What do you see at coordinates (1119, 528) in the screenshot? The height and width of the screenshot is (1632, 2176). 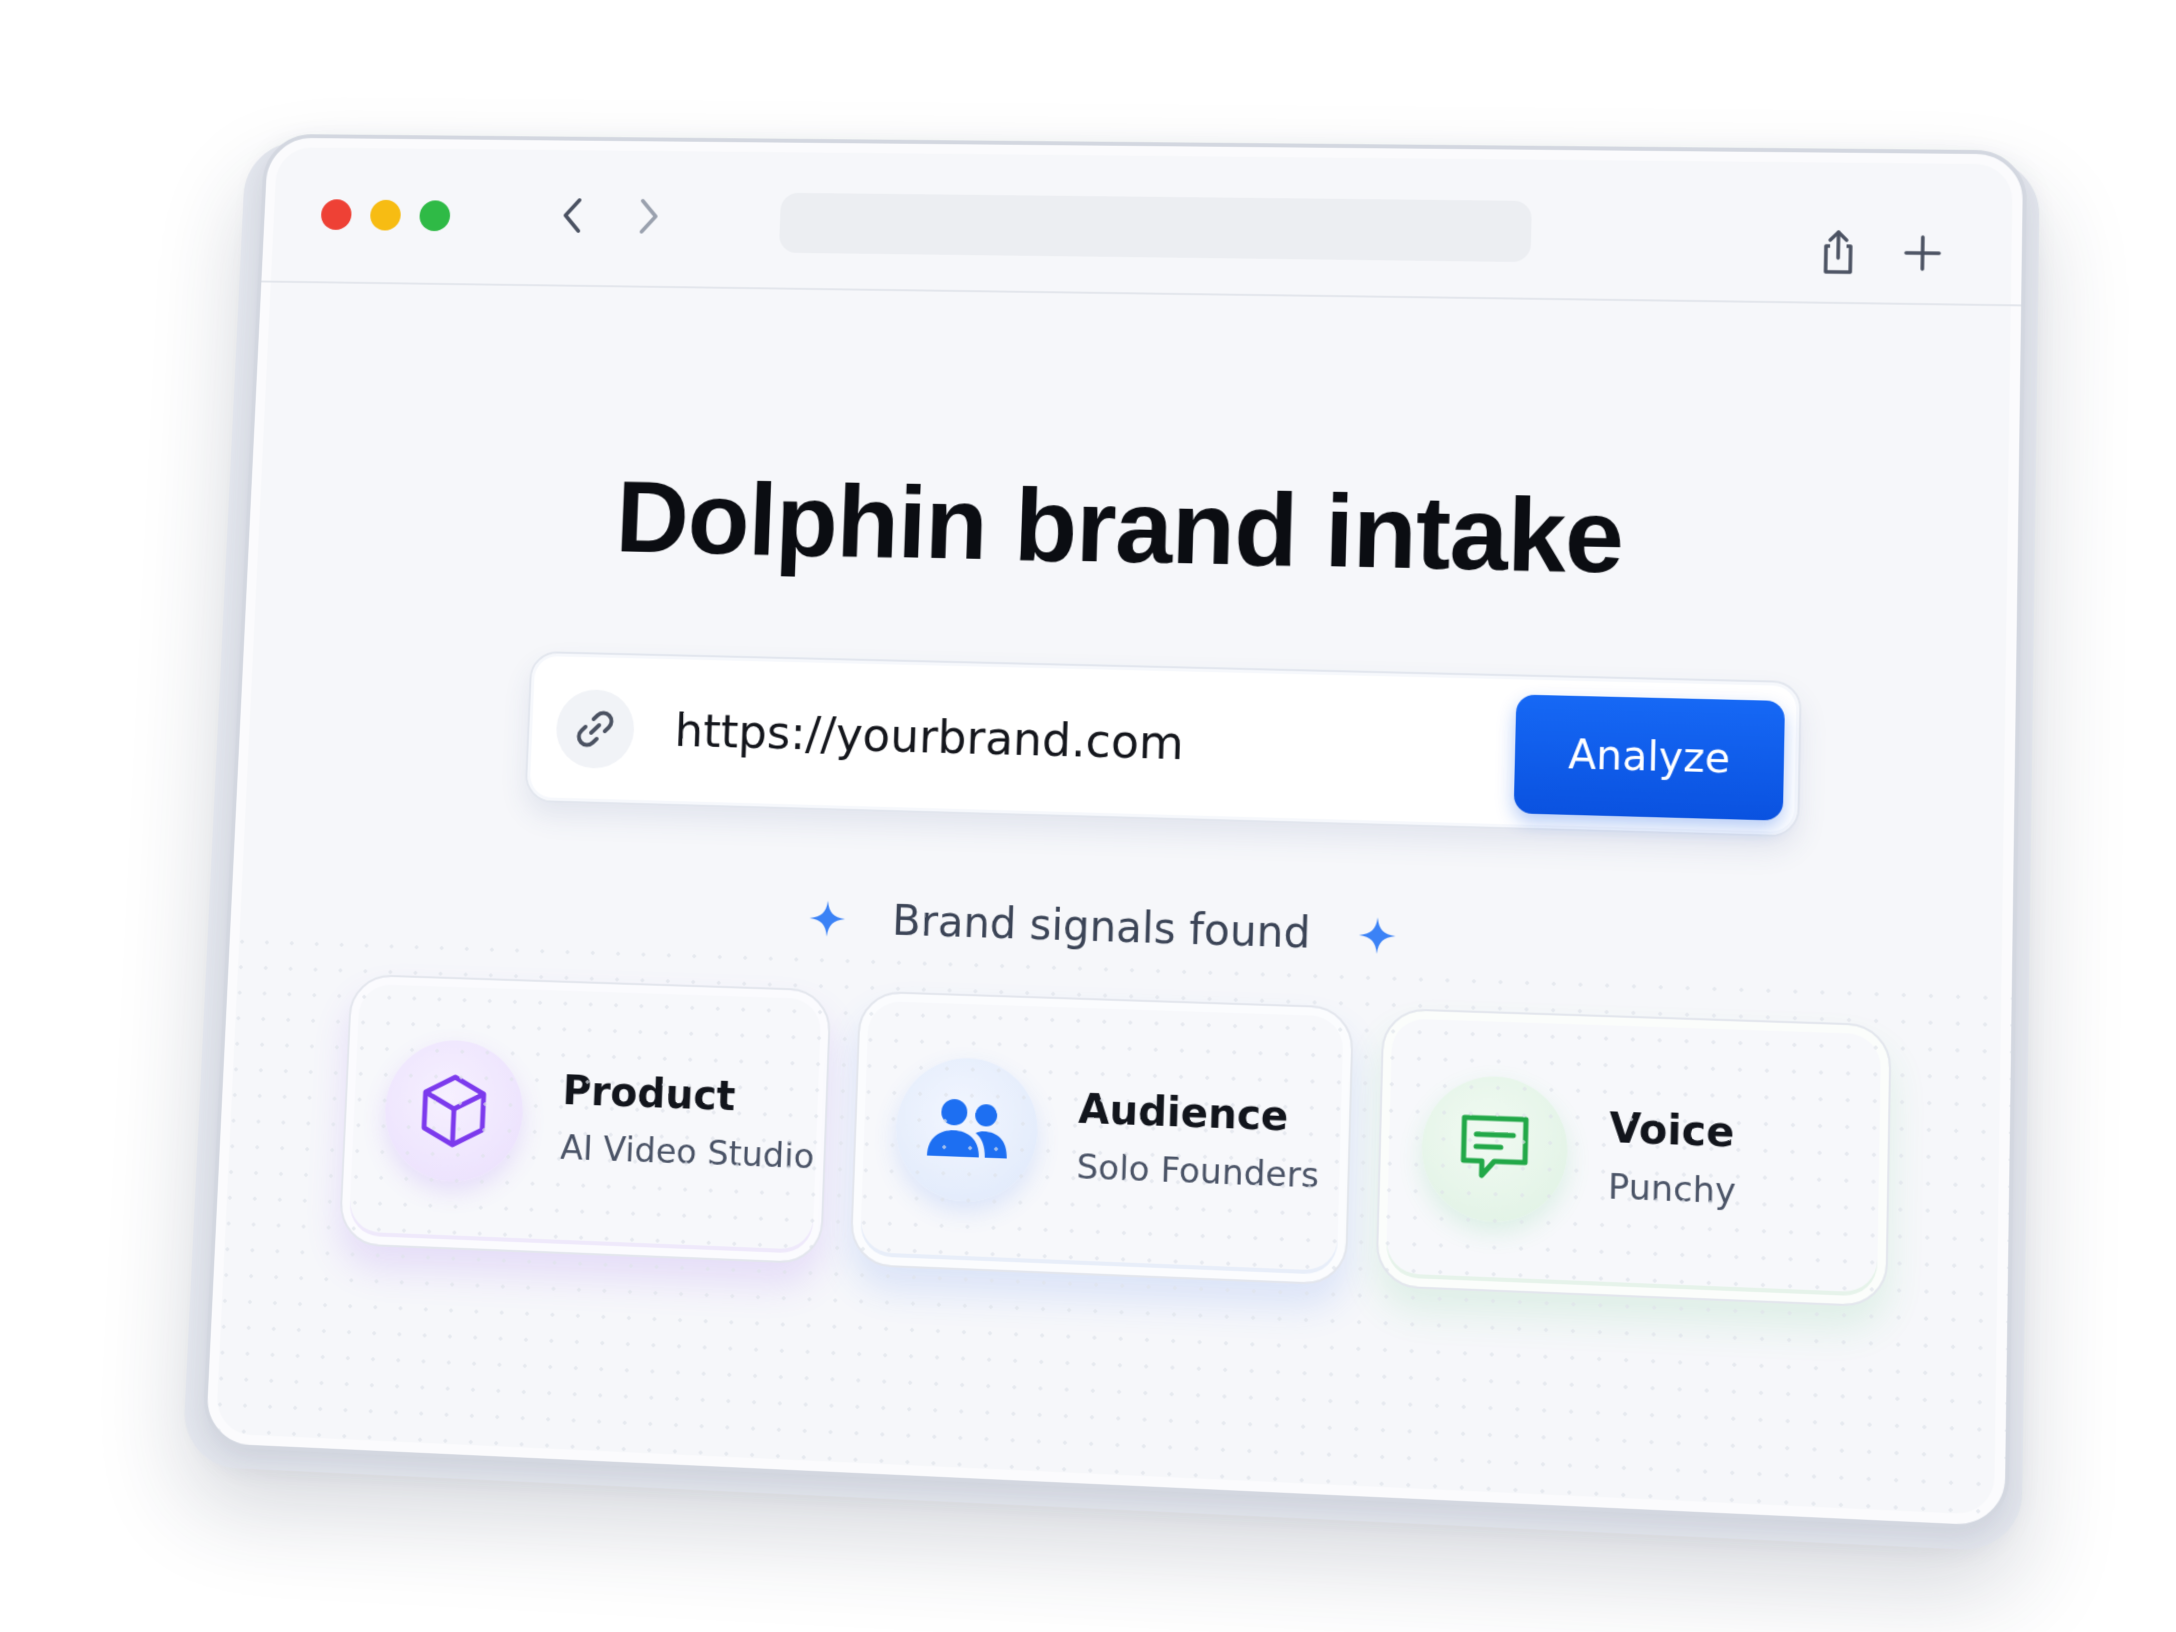 I see `page-title: Dolphin brand intake` at bounding box center [1119, 528].